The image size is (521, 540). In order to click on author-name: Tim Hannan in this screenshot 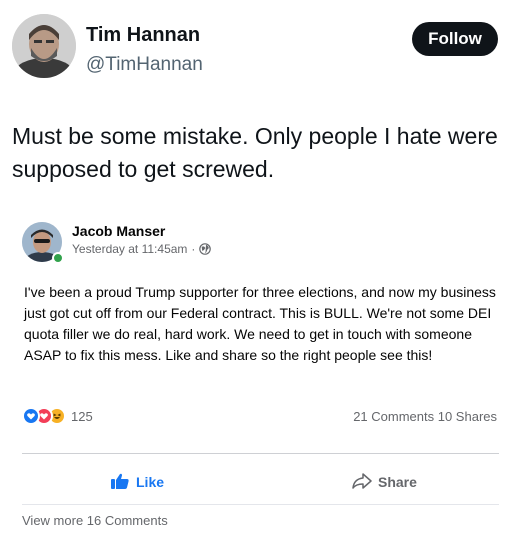, I will do `click(143, 35)`.